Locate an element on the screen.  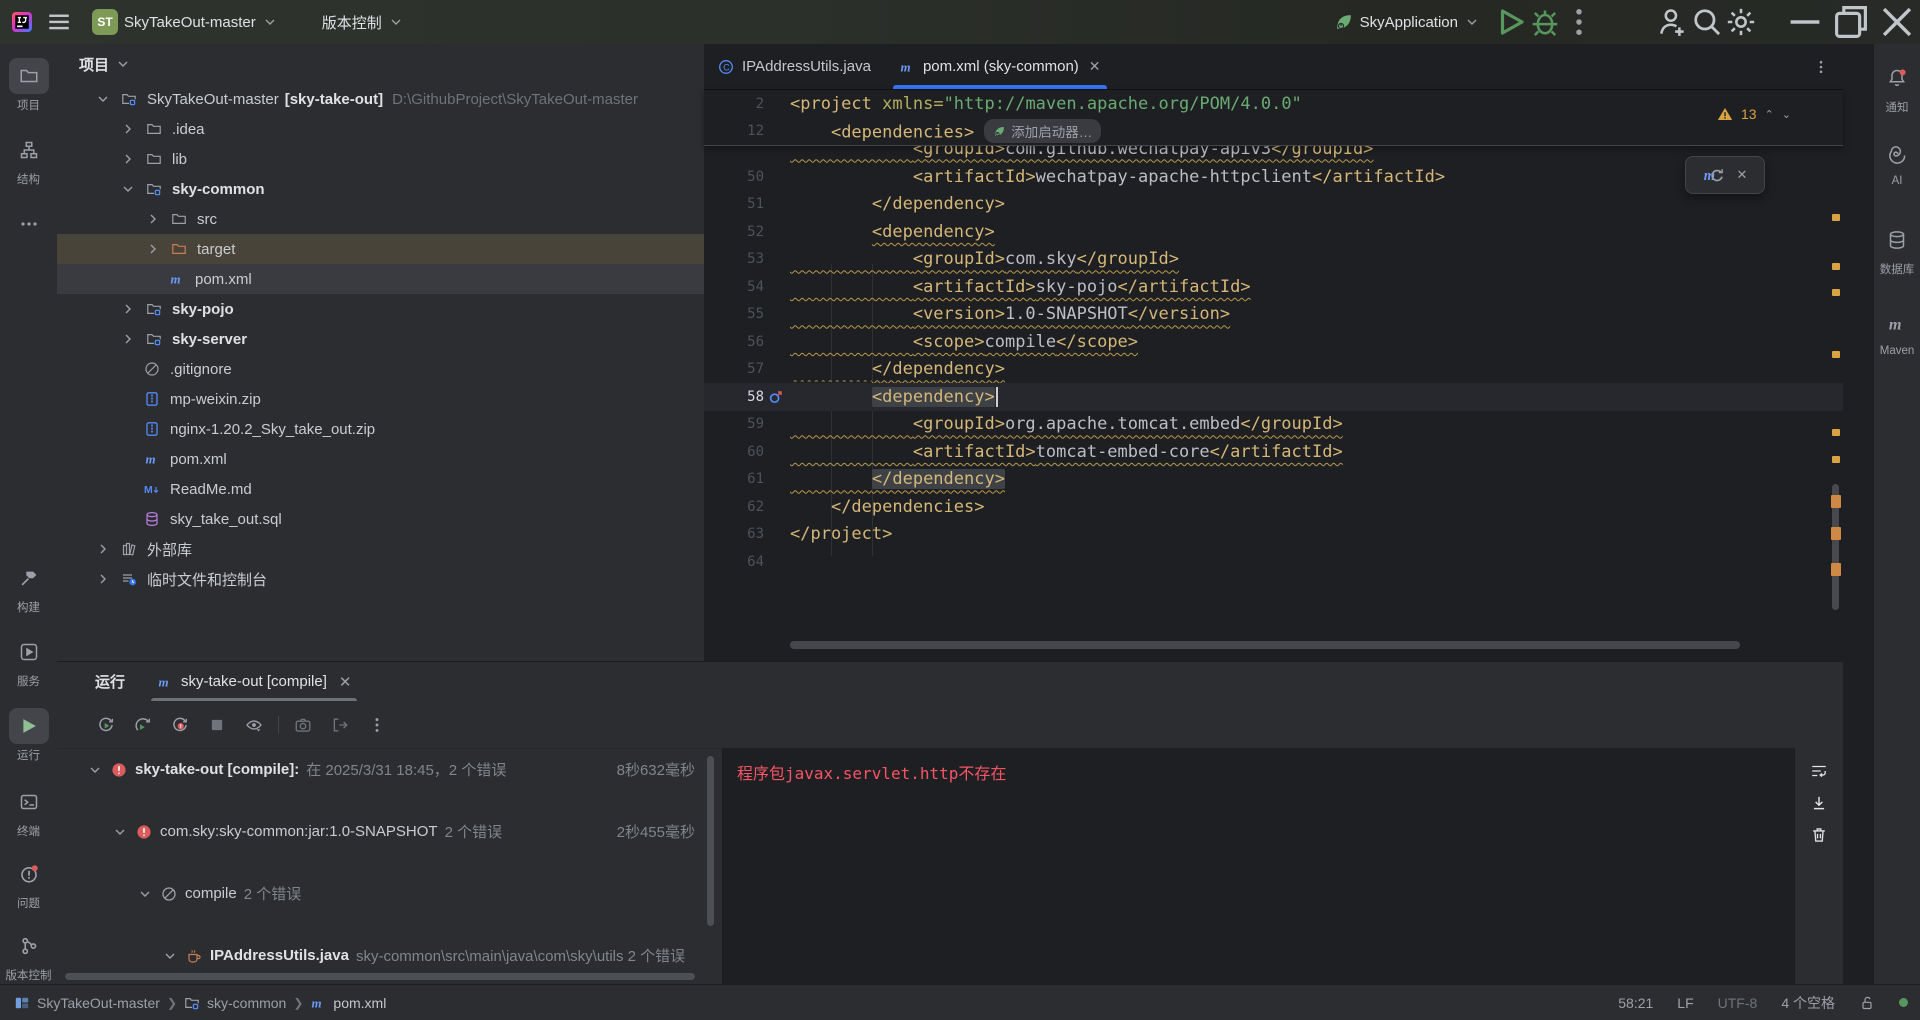
rerun-debug-button is located at coordinates (143, 725).